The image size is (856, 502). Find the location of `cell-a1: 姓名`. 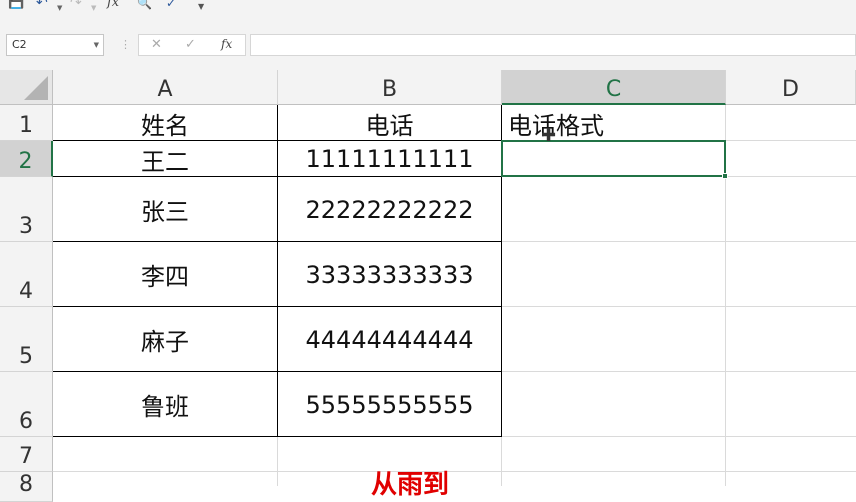

cell-a1: 姓名 is located at coordinates (165, 123).